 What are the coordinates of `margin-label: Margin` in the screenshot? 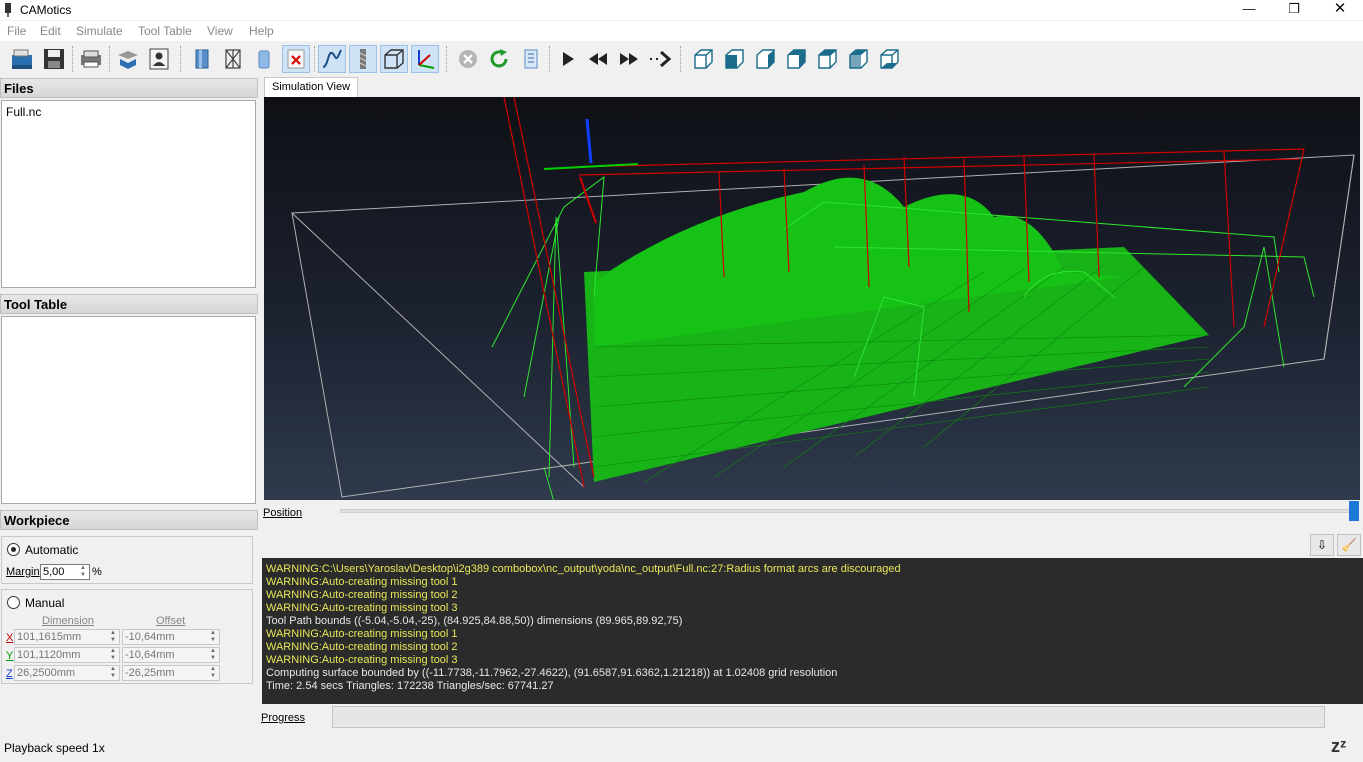 It's located at (23, 572).